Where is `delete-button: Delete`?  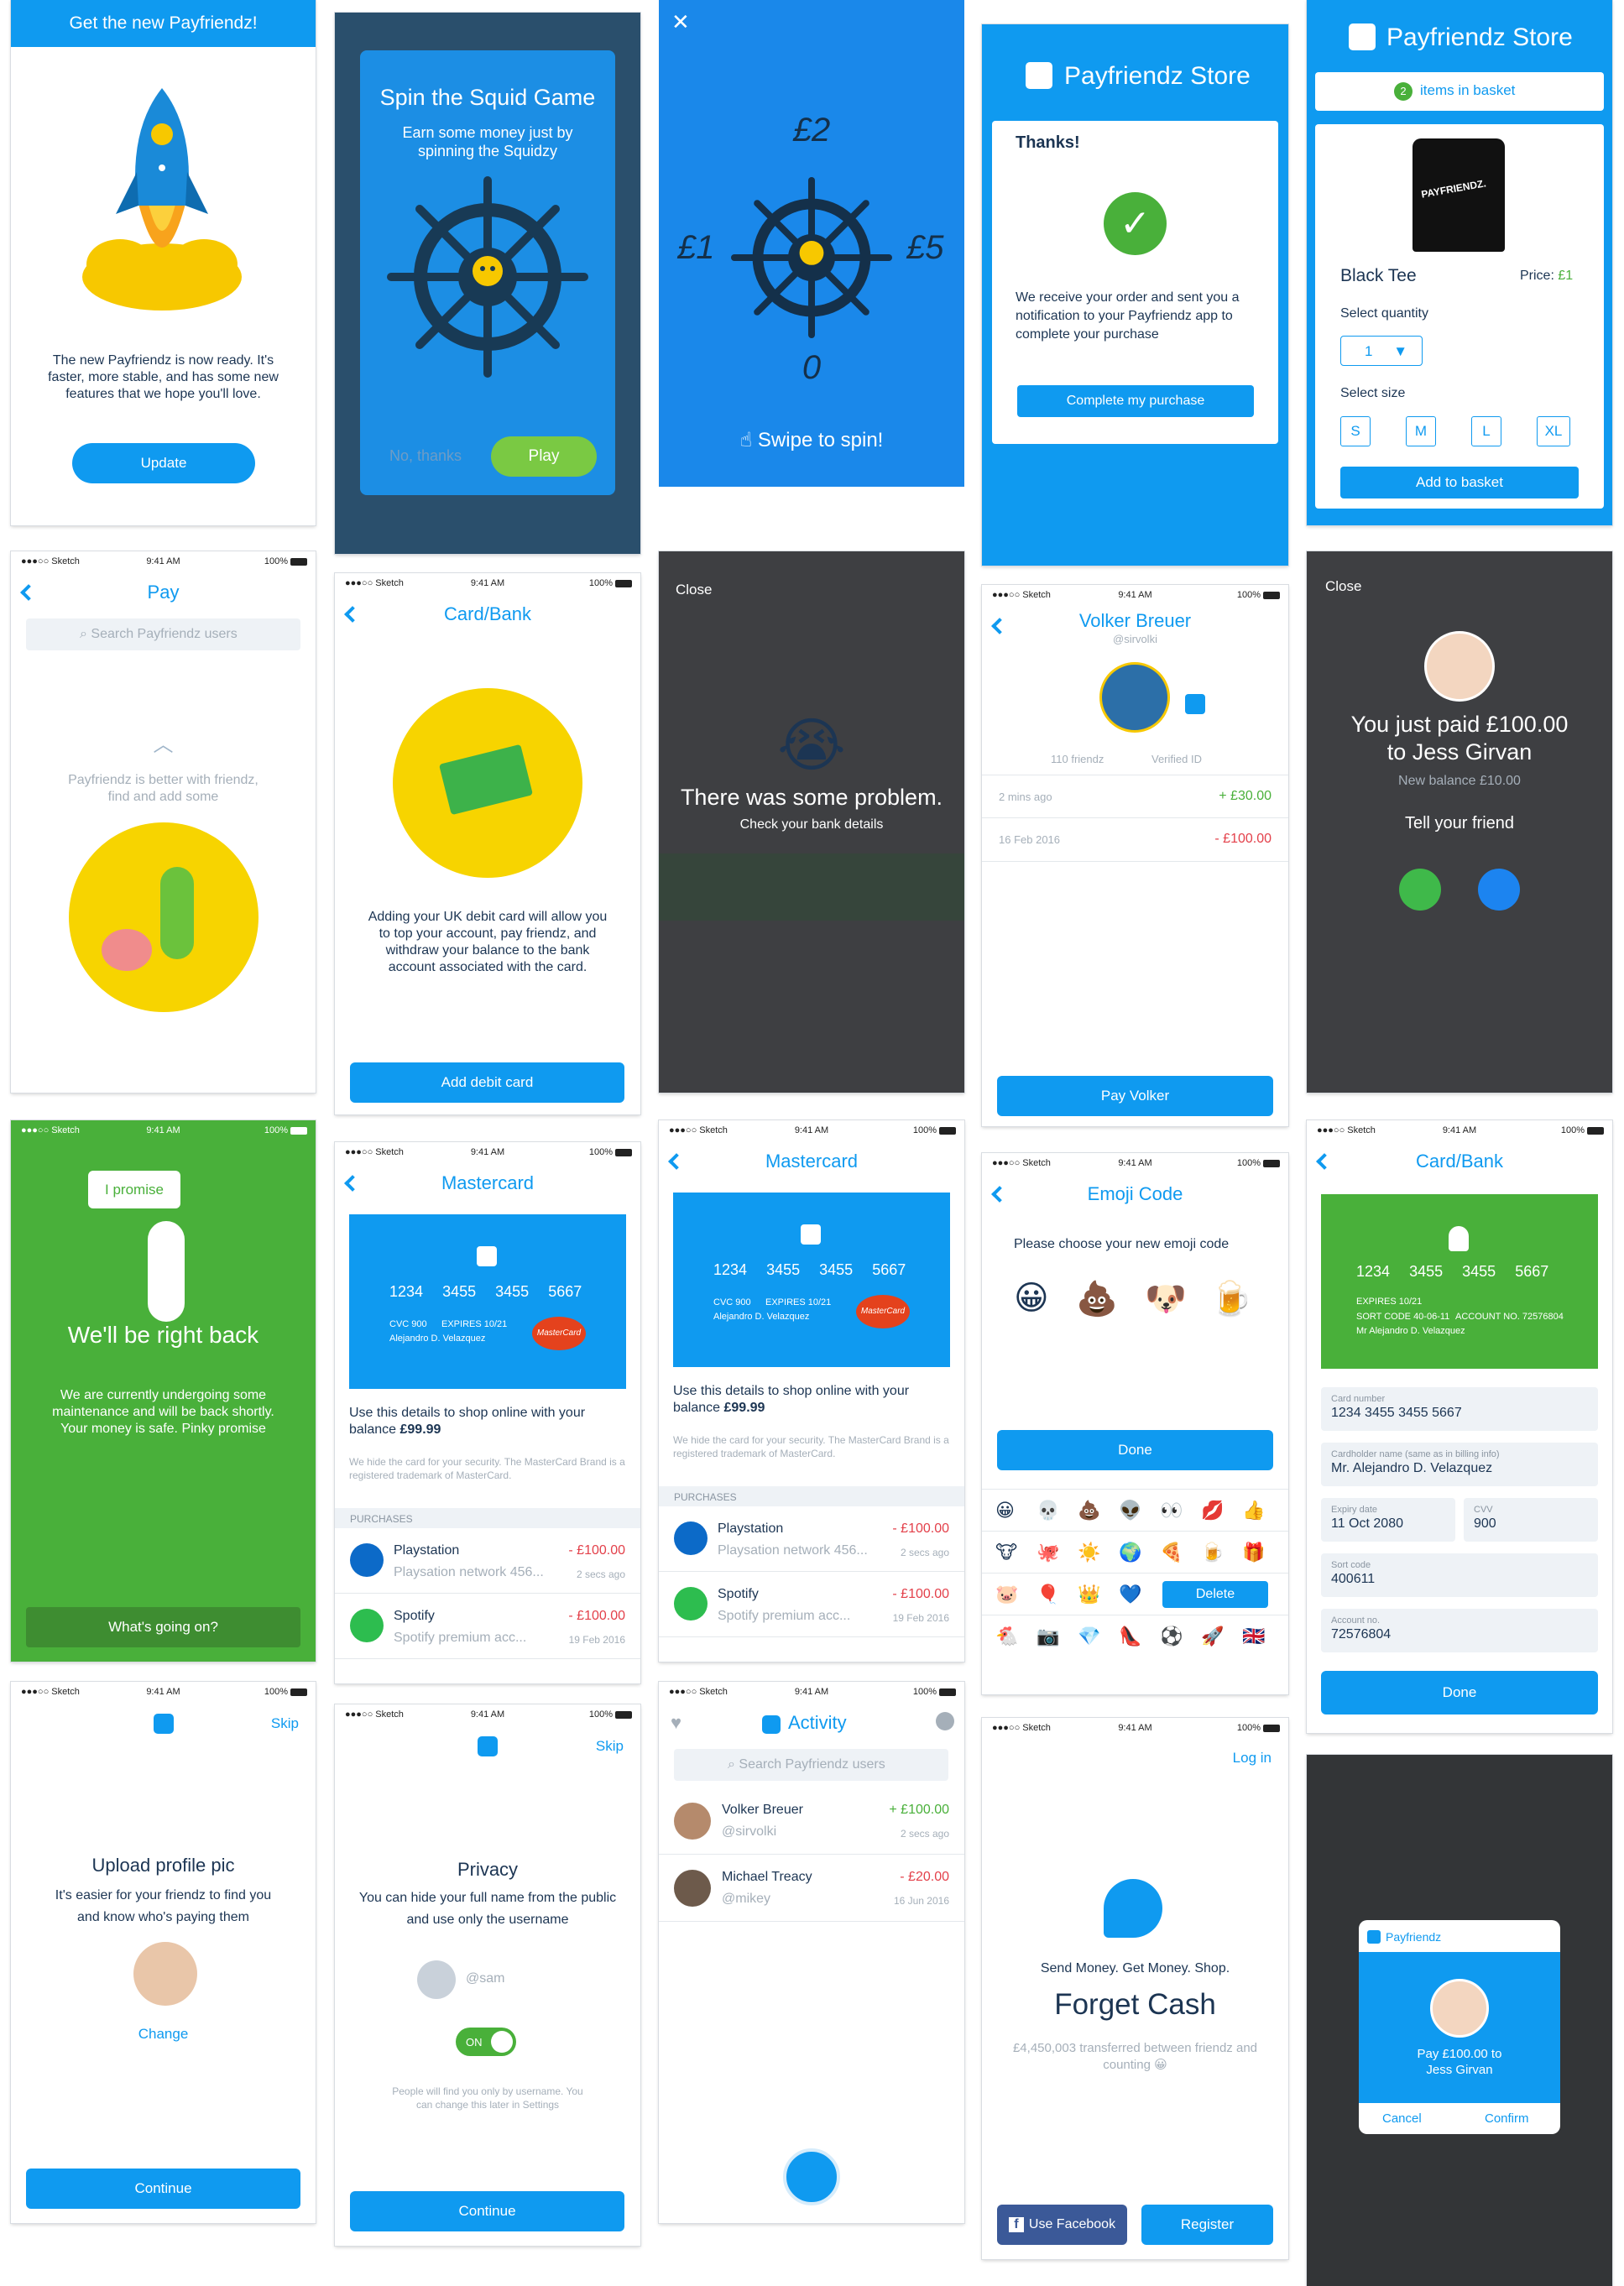
delete-button: Delete is located at coordinates (1215, 1594).